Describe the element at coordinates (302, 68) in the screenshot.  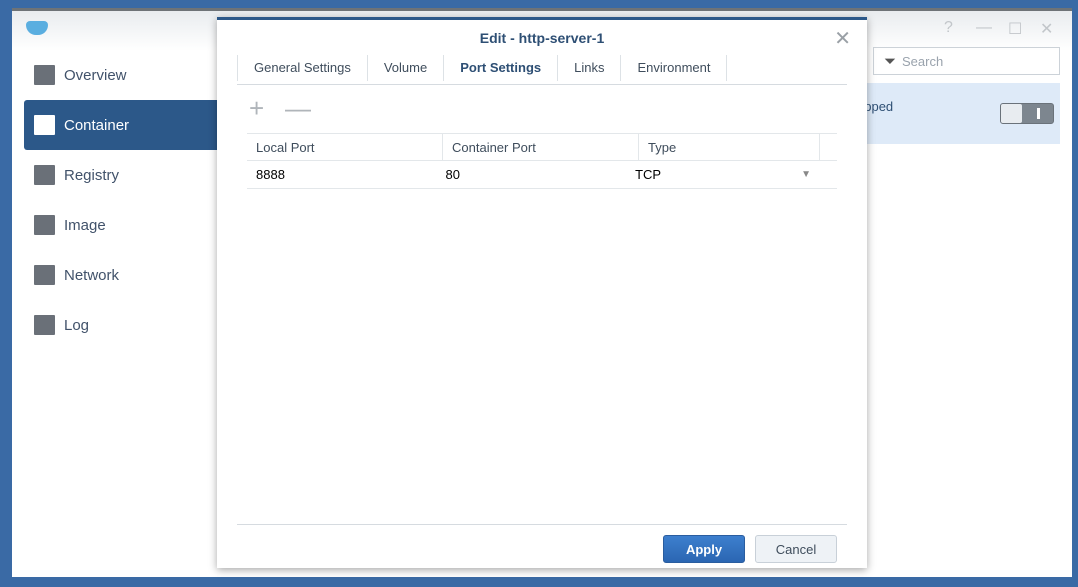
I see `tab-general-settings: General Settings` at that location.